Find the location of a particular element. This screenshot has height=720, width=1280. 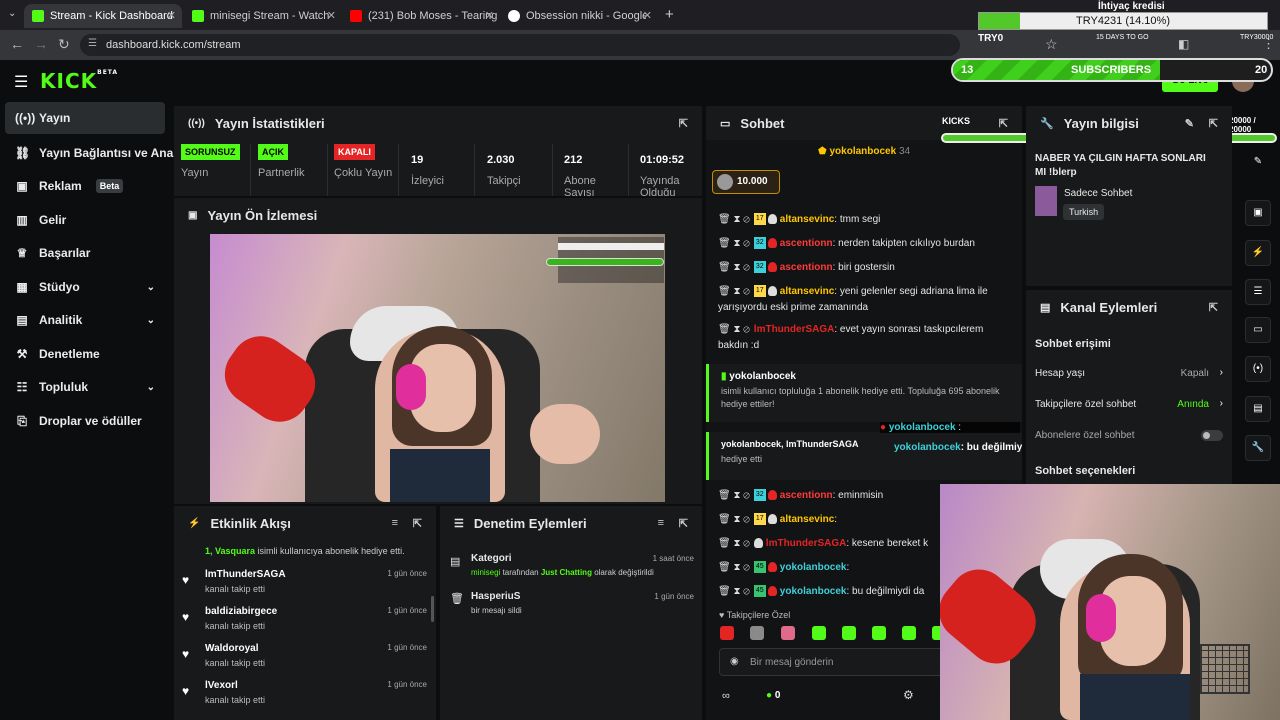

rail-actions-icon: ▤ is located at coordinates (1258, 409).